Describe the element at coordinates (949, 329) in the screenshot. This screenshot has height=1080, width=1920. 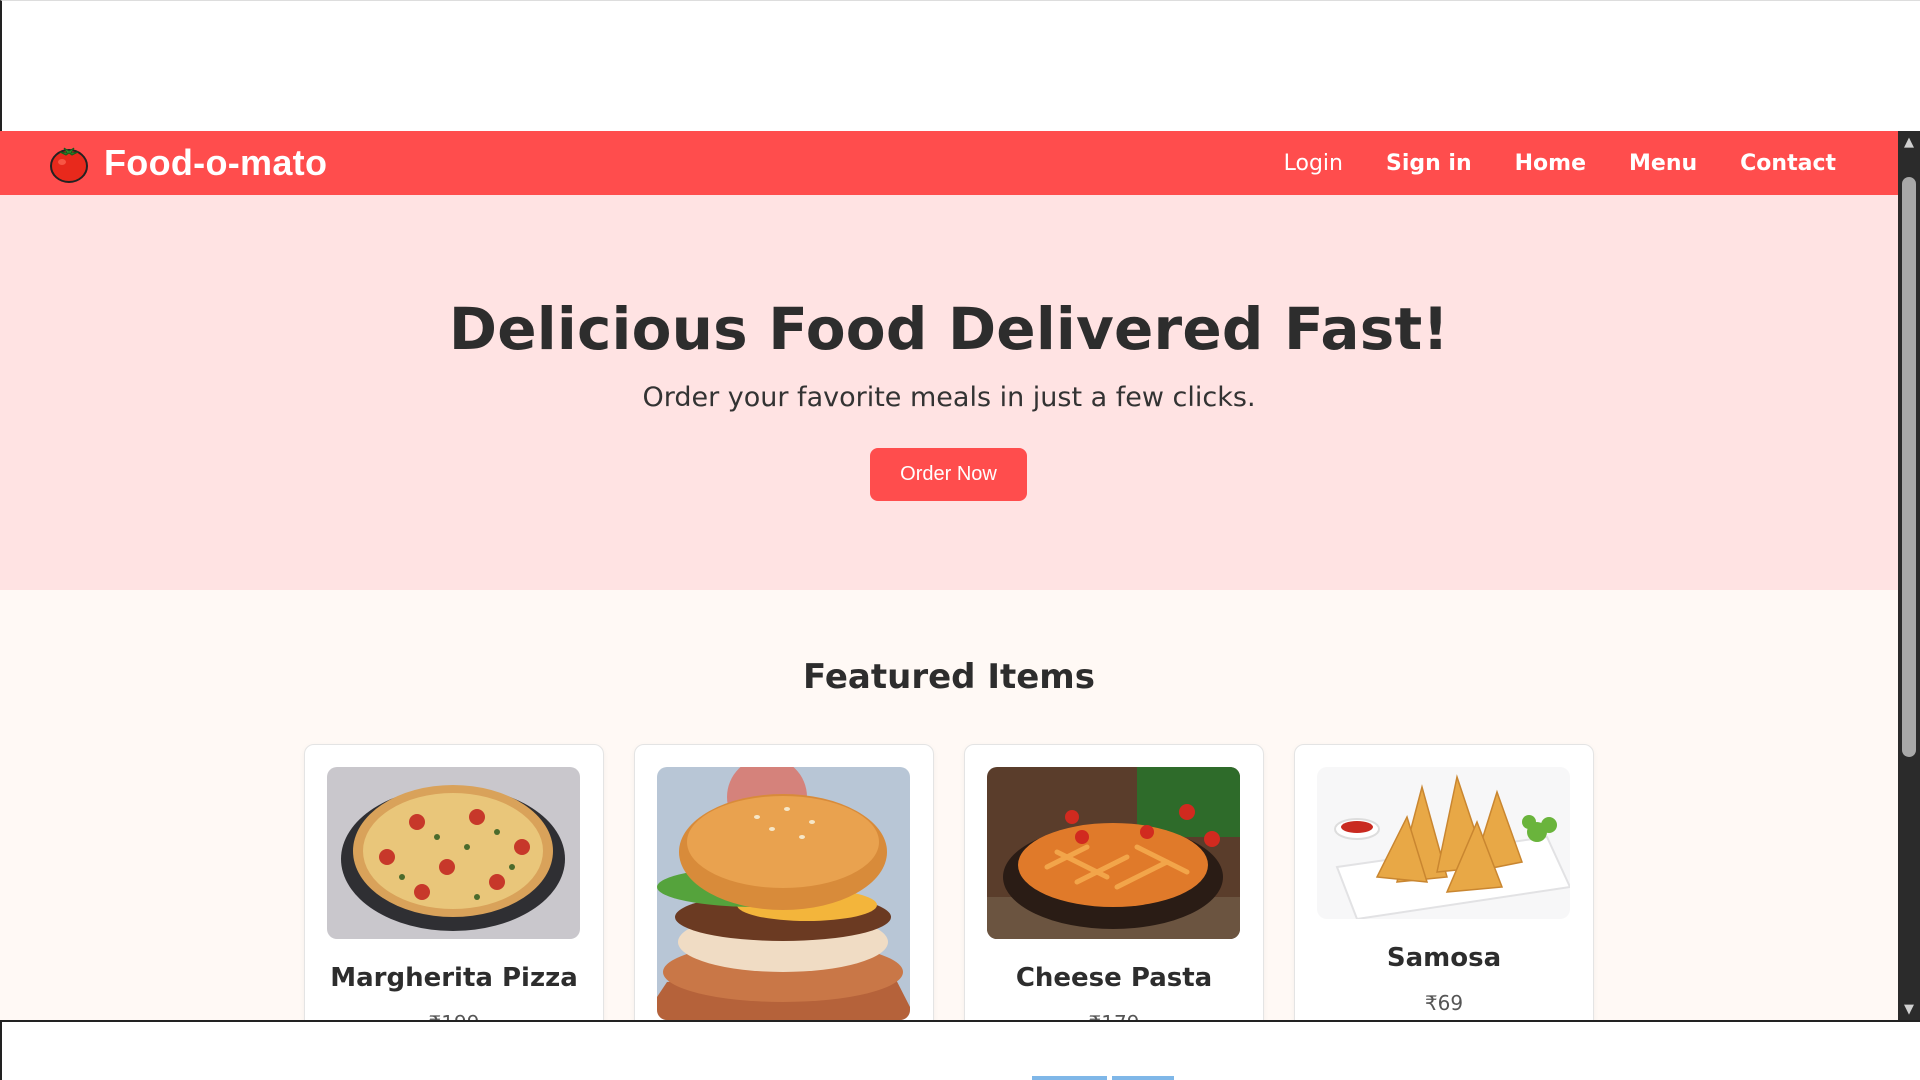
I see `hero-title: Delicious Food Delivered Fast!` at that location.